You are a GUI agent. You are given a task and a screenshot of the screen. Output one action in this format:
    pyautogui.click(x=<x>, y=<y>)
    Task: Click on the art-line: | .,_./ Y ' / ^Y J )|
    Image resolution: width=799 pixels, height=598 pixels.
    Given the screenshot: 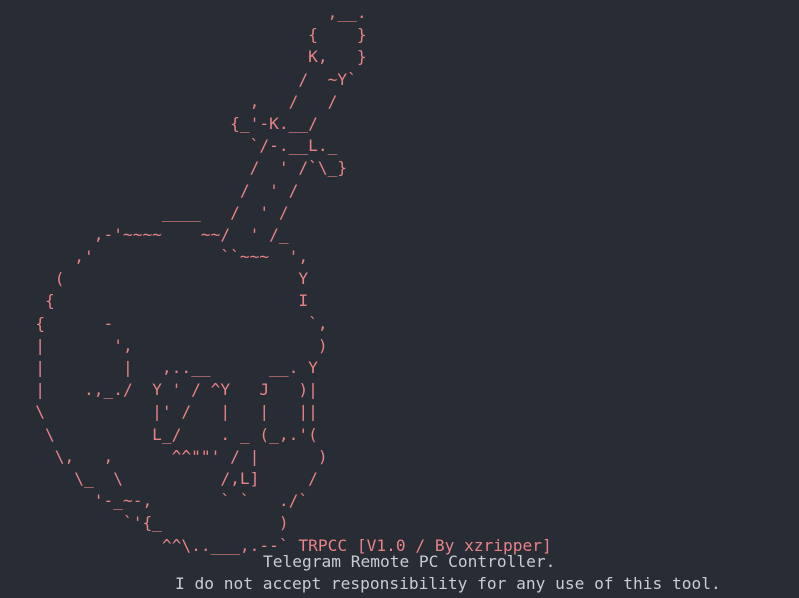 What is the action you would take?
    pyautogui.click(x=162, y=390)
    